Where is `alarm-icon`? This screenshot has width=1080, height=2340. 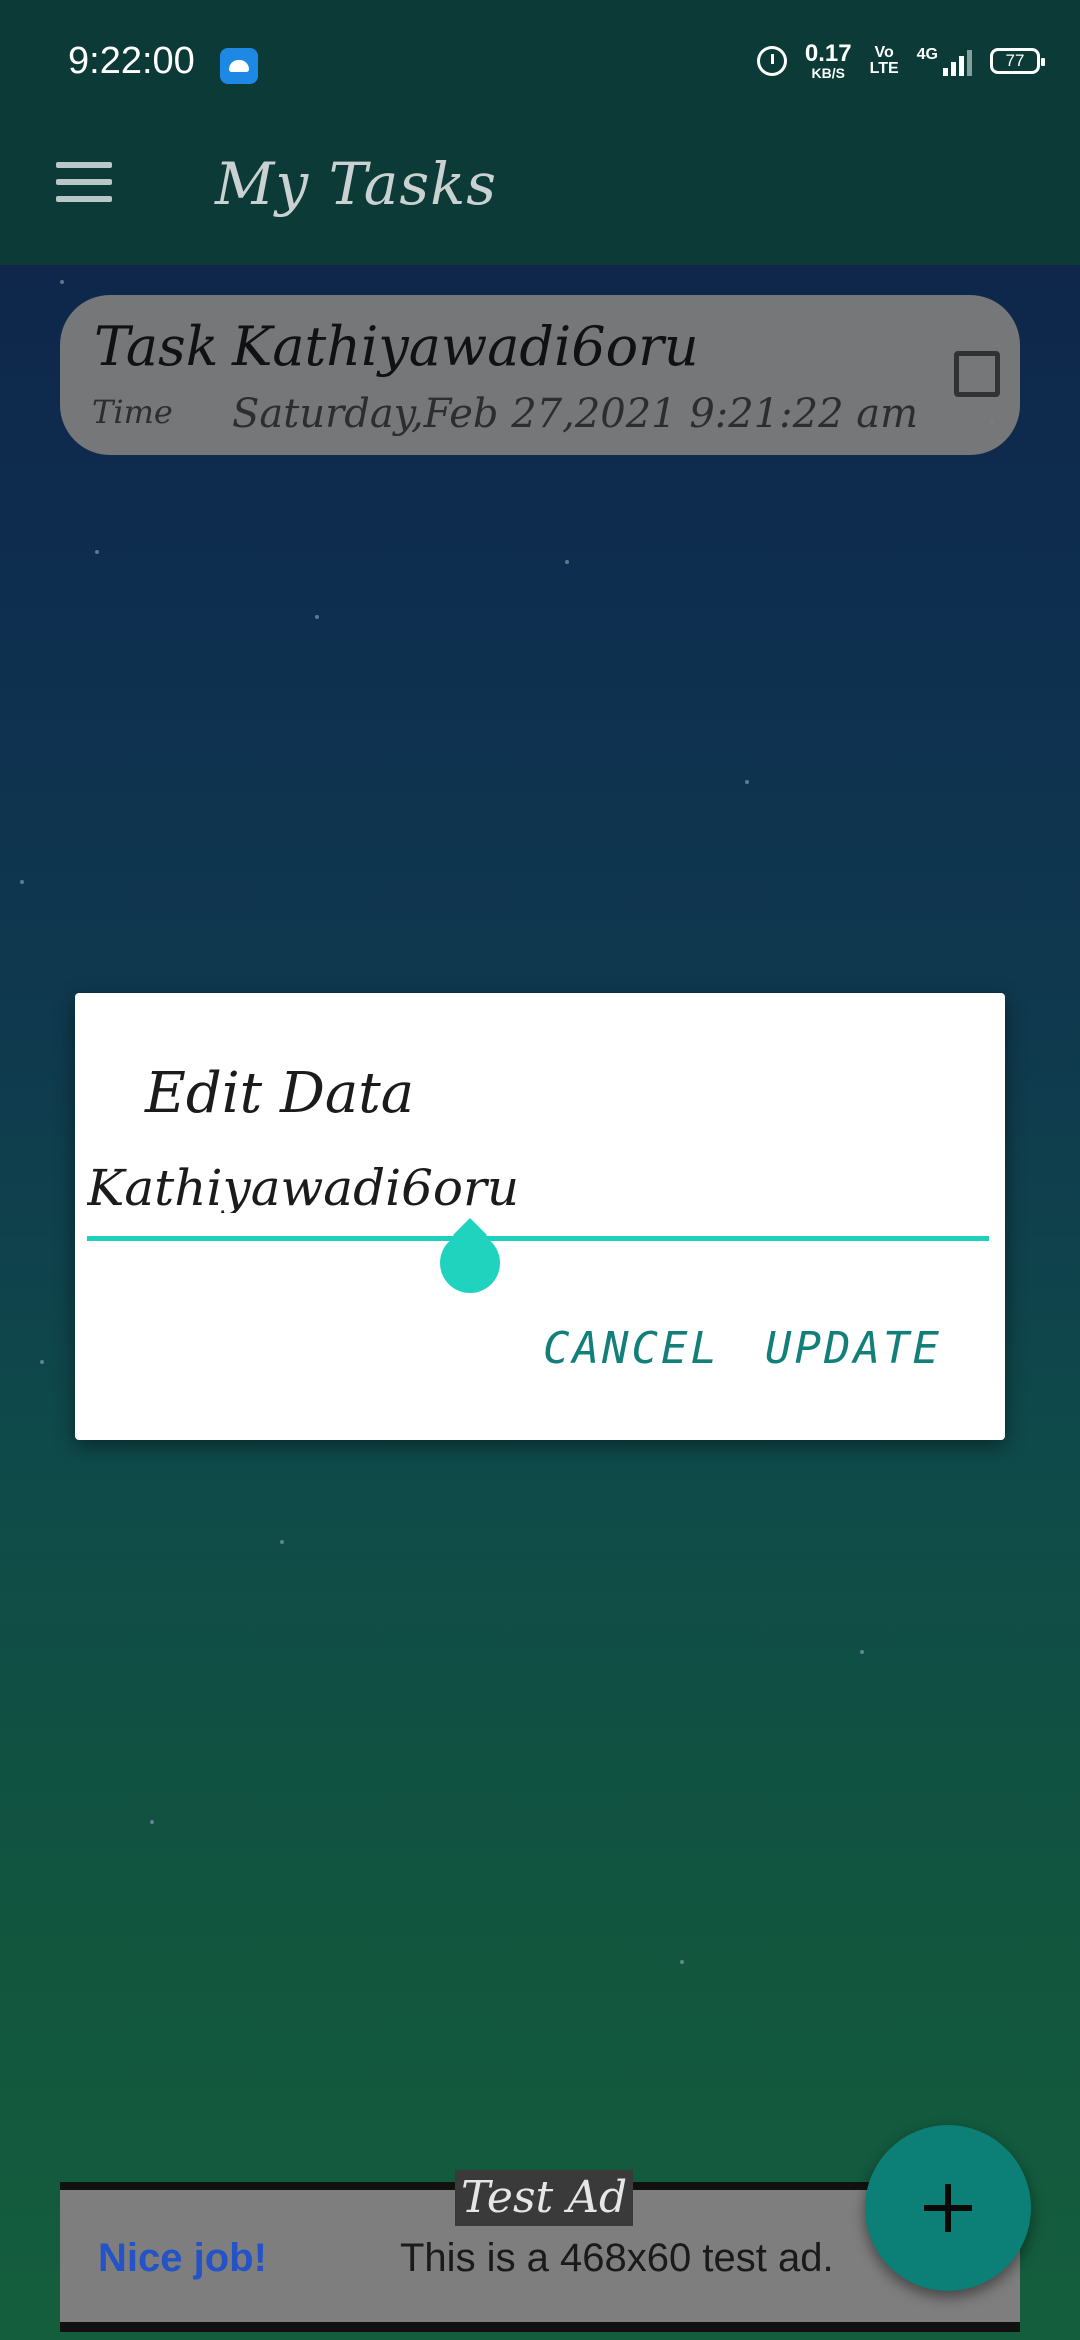
alarm-icon is located at coordinates (771, 61).